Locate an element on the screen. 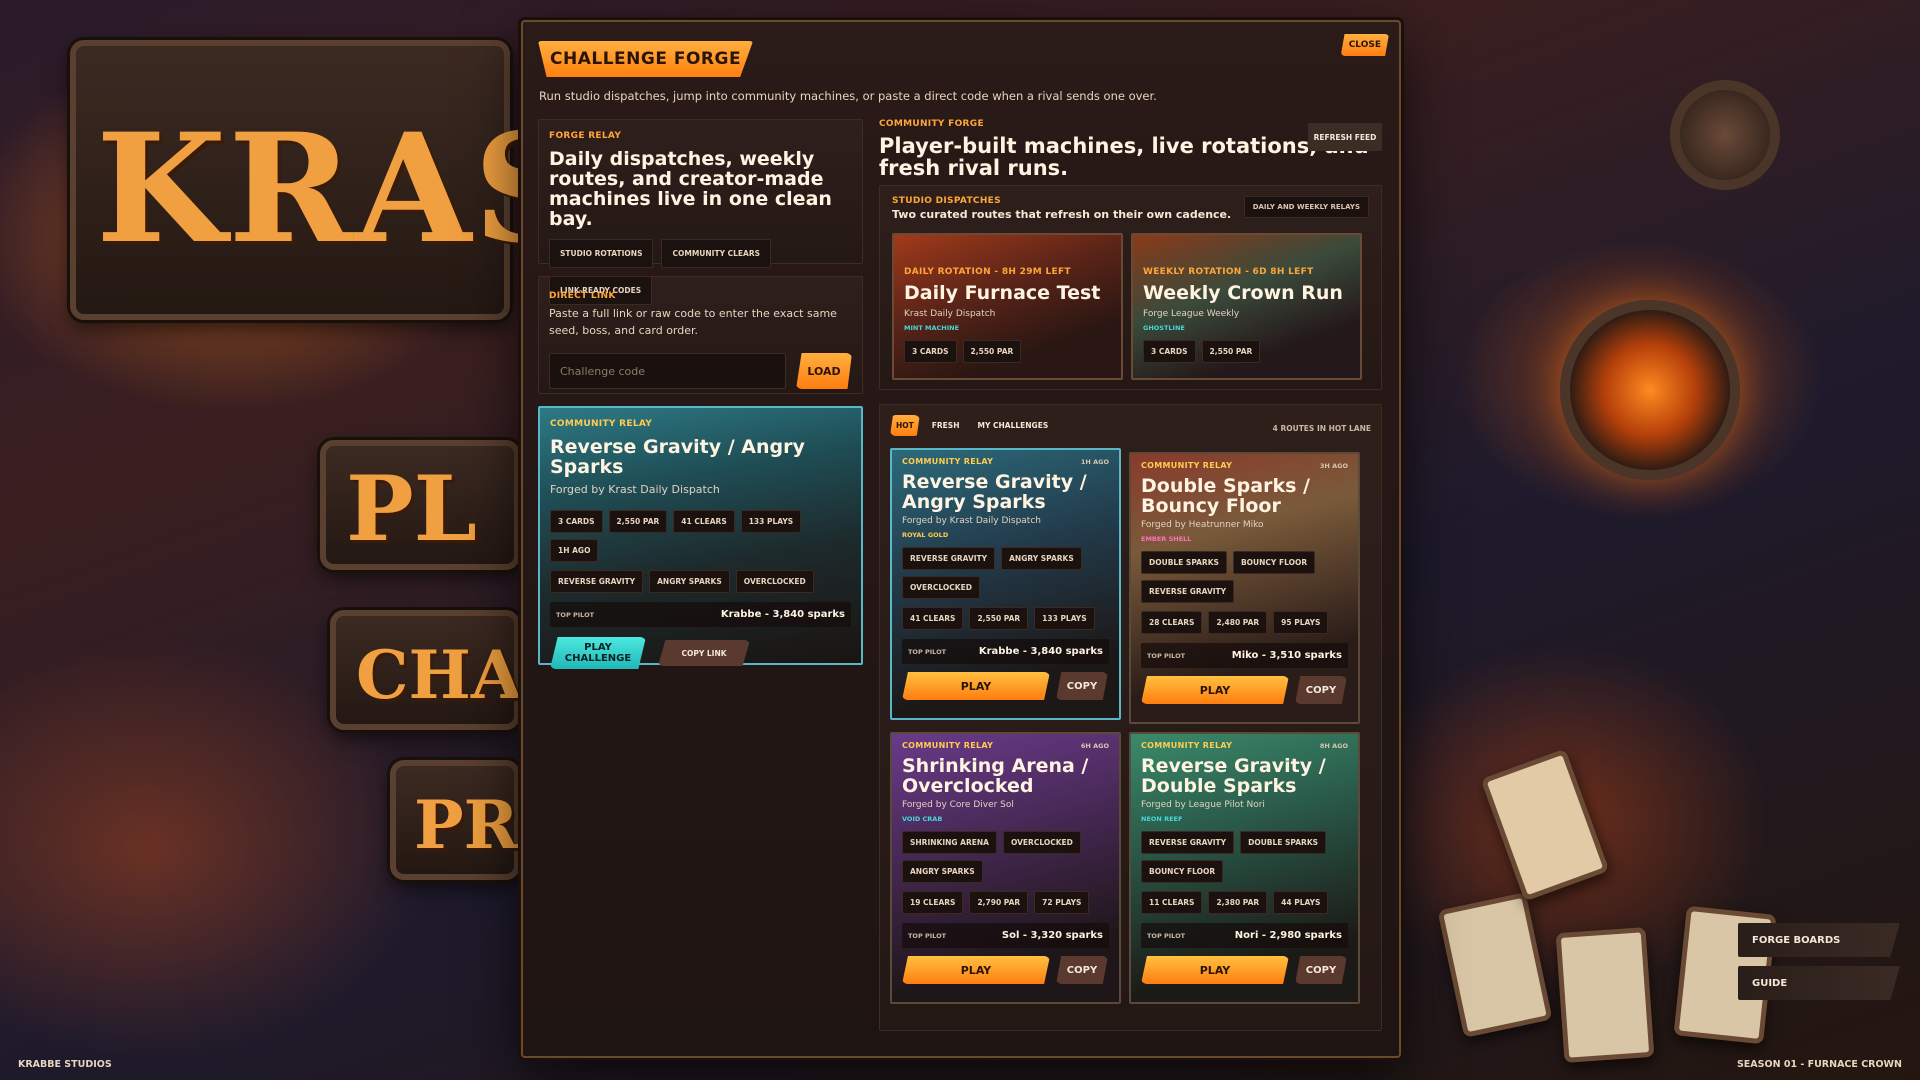 This screenshot has height=1080, width=1920. route-stats: 28 CLEARS 2,480 PAR 95 PLAYS is located at coordinates (1244, 622).